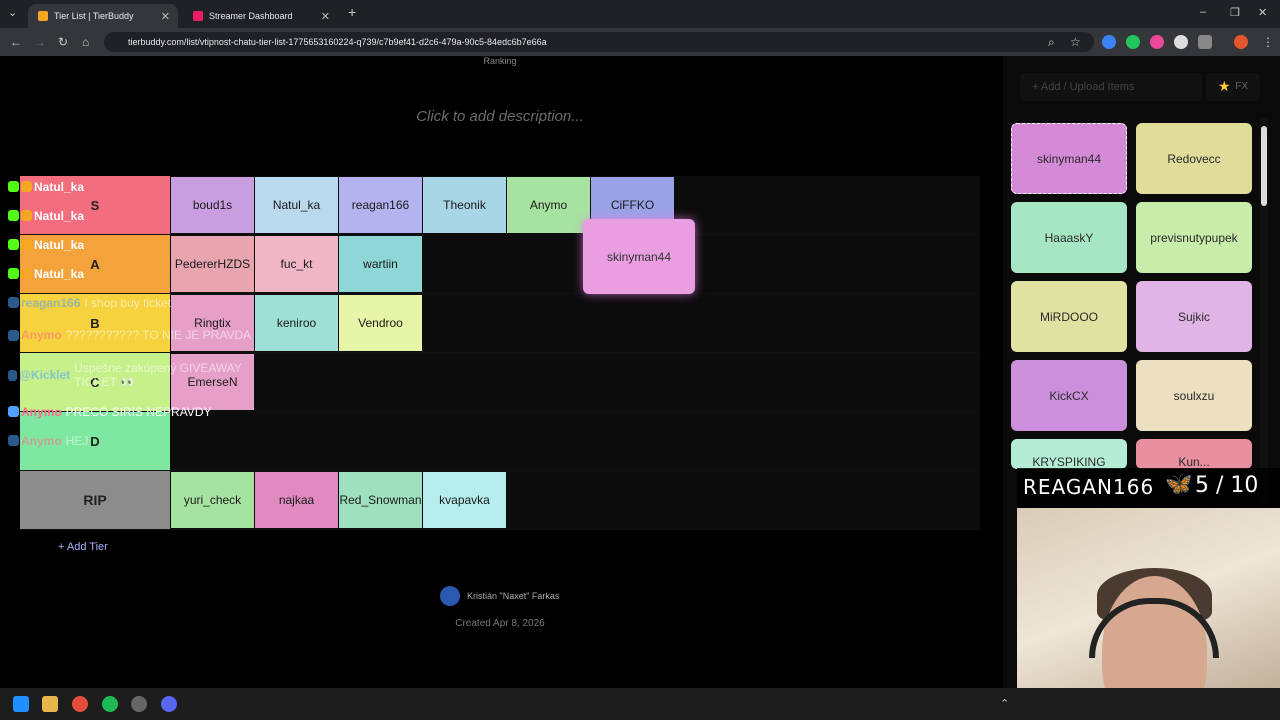 The height and width of the screenshot is (720, 1280). What do you see at coordinates (198, 16) in the screenshot?
I see `dashboard-favicon-icon` at bounding box center [198, 16].